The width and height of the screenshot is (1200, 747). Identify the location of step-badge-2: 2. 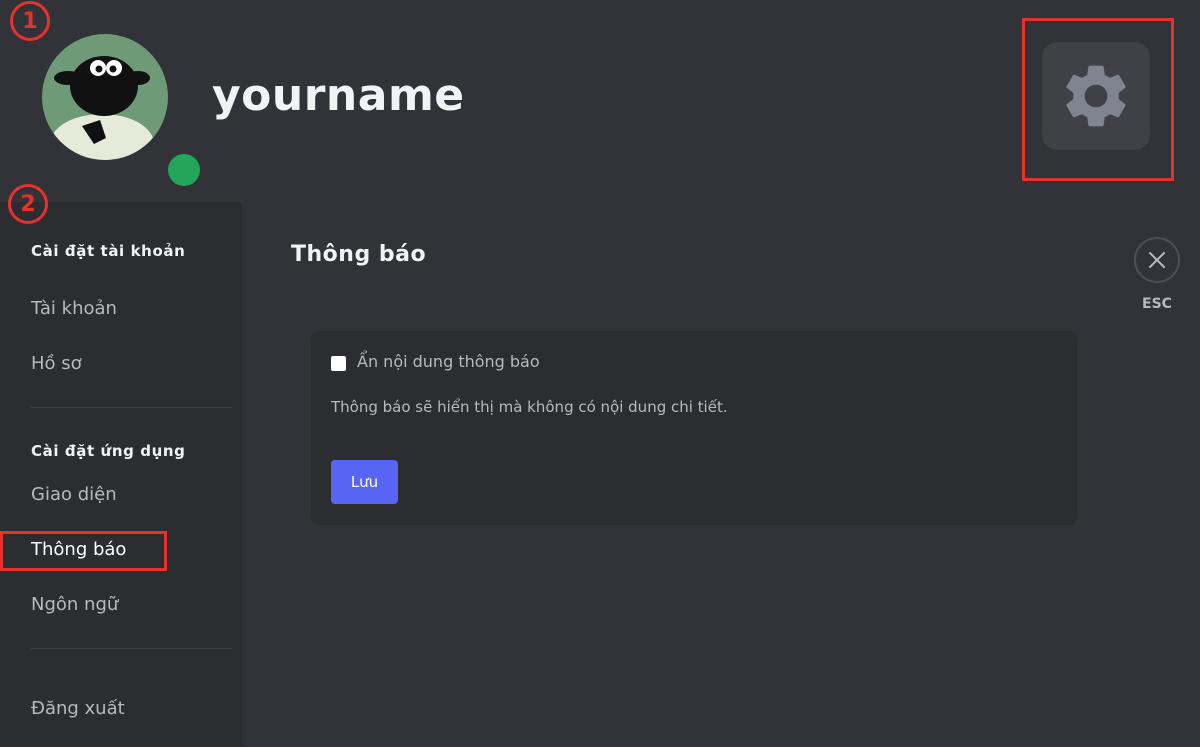
(28, 204).